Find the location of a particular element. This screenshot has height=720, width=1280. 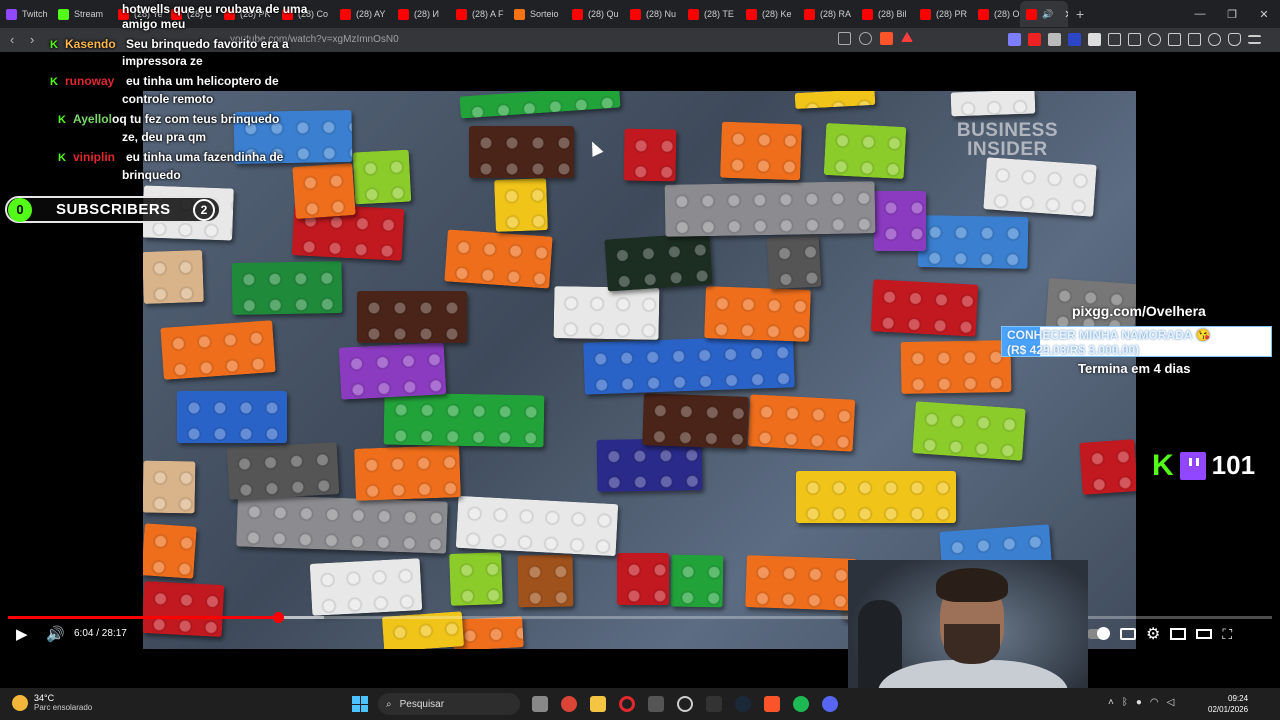

screenshot-icon is located at coordinates (1134, 39).